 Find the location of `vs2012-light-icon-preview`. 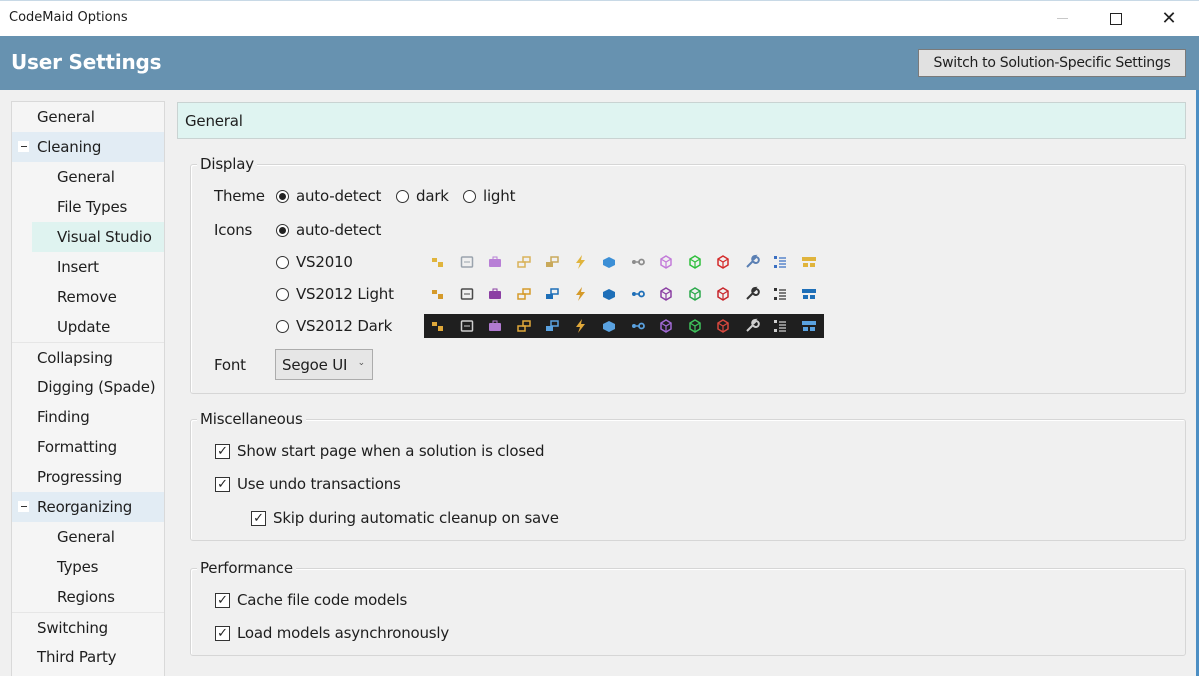

vs2012-light-icon-preview is located at coordinates (624, 294).